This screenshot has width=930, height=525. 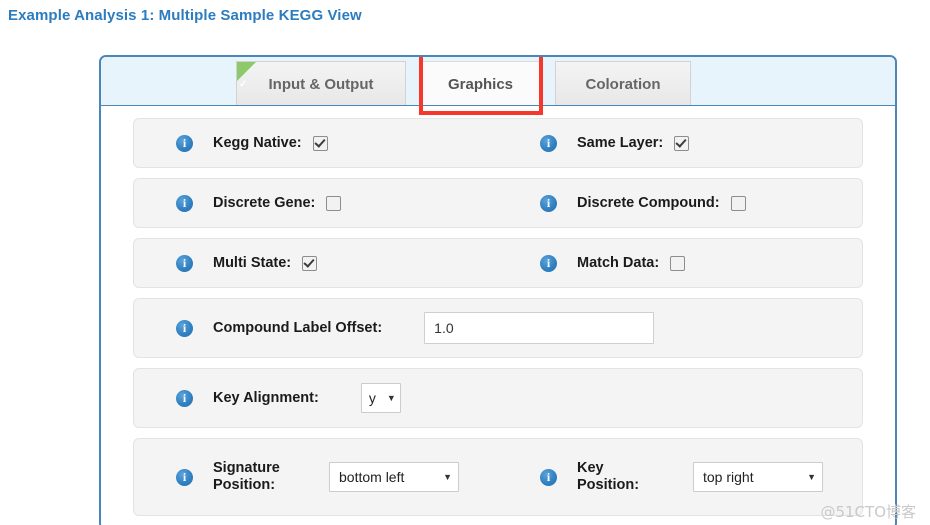 I want to click on multi-state-checkbox, so click(x=310, y=263).